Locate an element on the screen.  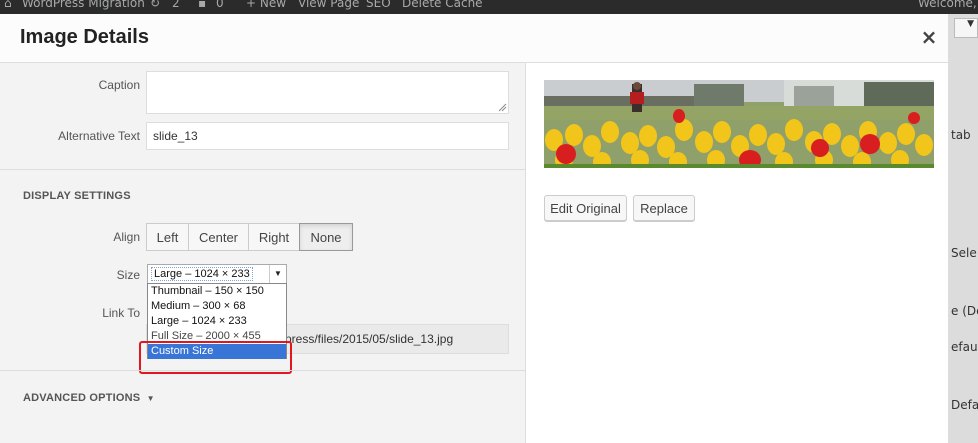
background-page: ▼ tab Sele e (De efau Defa is located at coordinates (963, 228).